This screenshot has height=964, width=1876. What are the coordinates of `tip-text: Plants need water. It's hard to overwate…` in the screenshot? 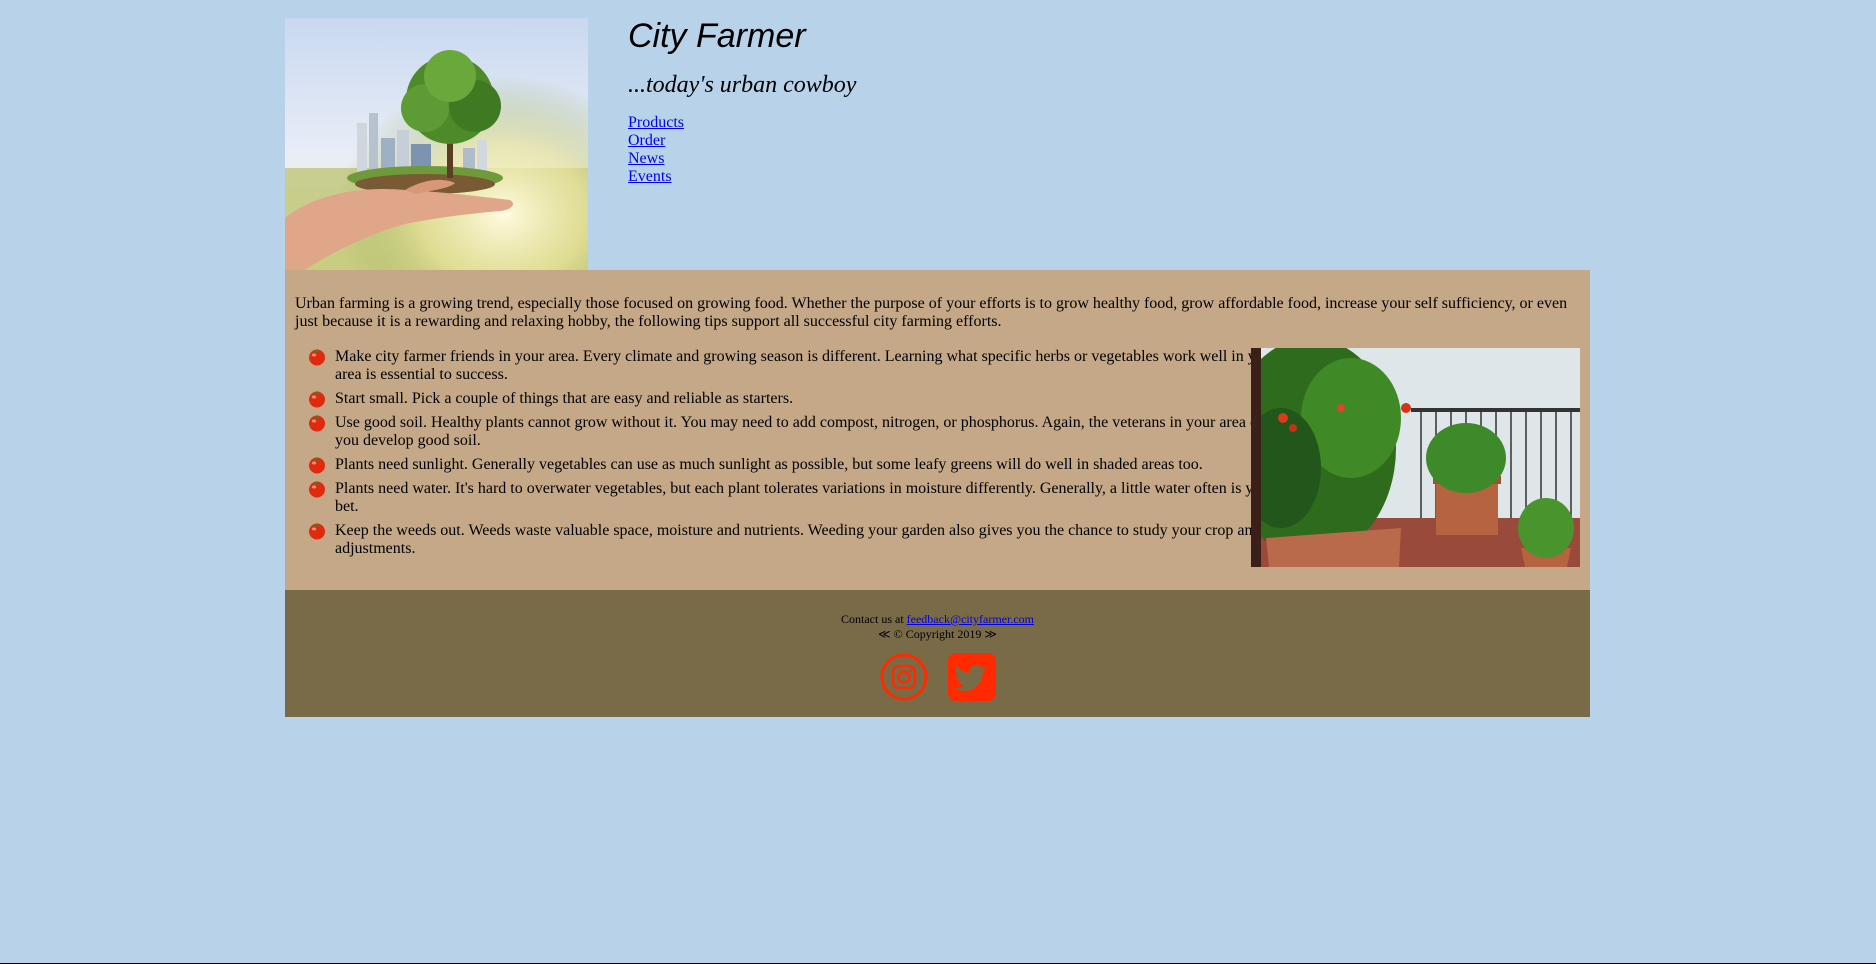 It's located at (820, 497).